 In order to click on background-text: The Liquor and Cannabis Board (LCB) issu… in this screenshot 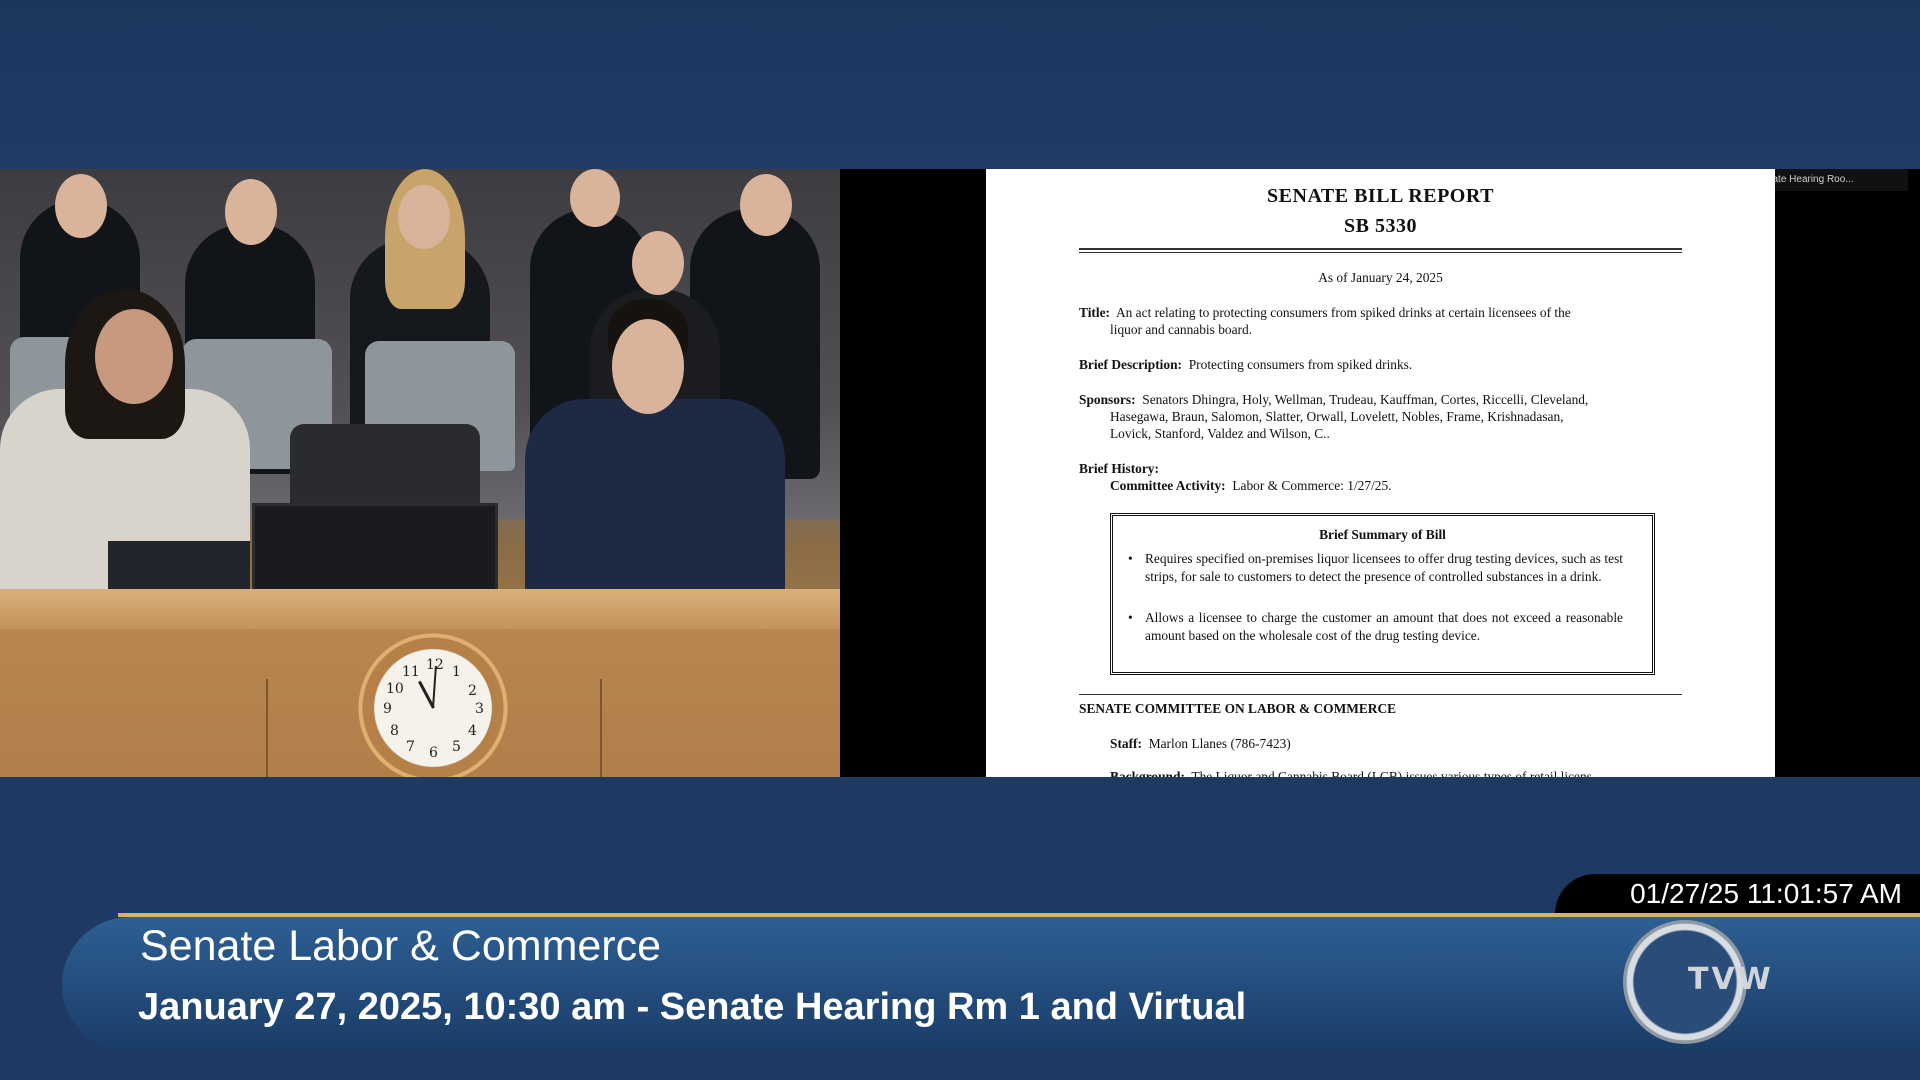, I will do `click(1391, 773)`.